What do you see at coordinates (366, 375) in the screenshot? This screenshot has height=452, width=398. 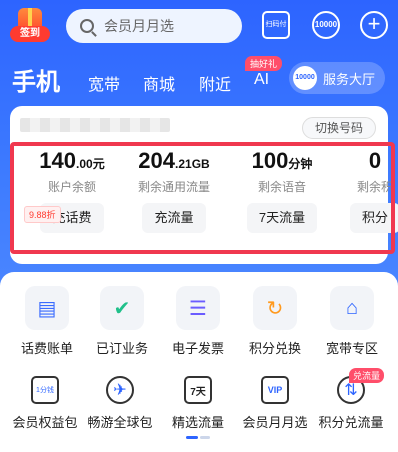 I see `points-data-badge: 兑流量` at bounding box center [366, 375].